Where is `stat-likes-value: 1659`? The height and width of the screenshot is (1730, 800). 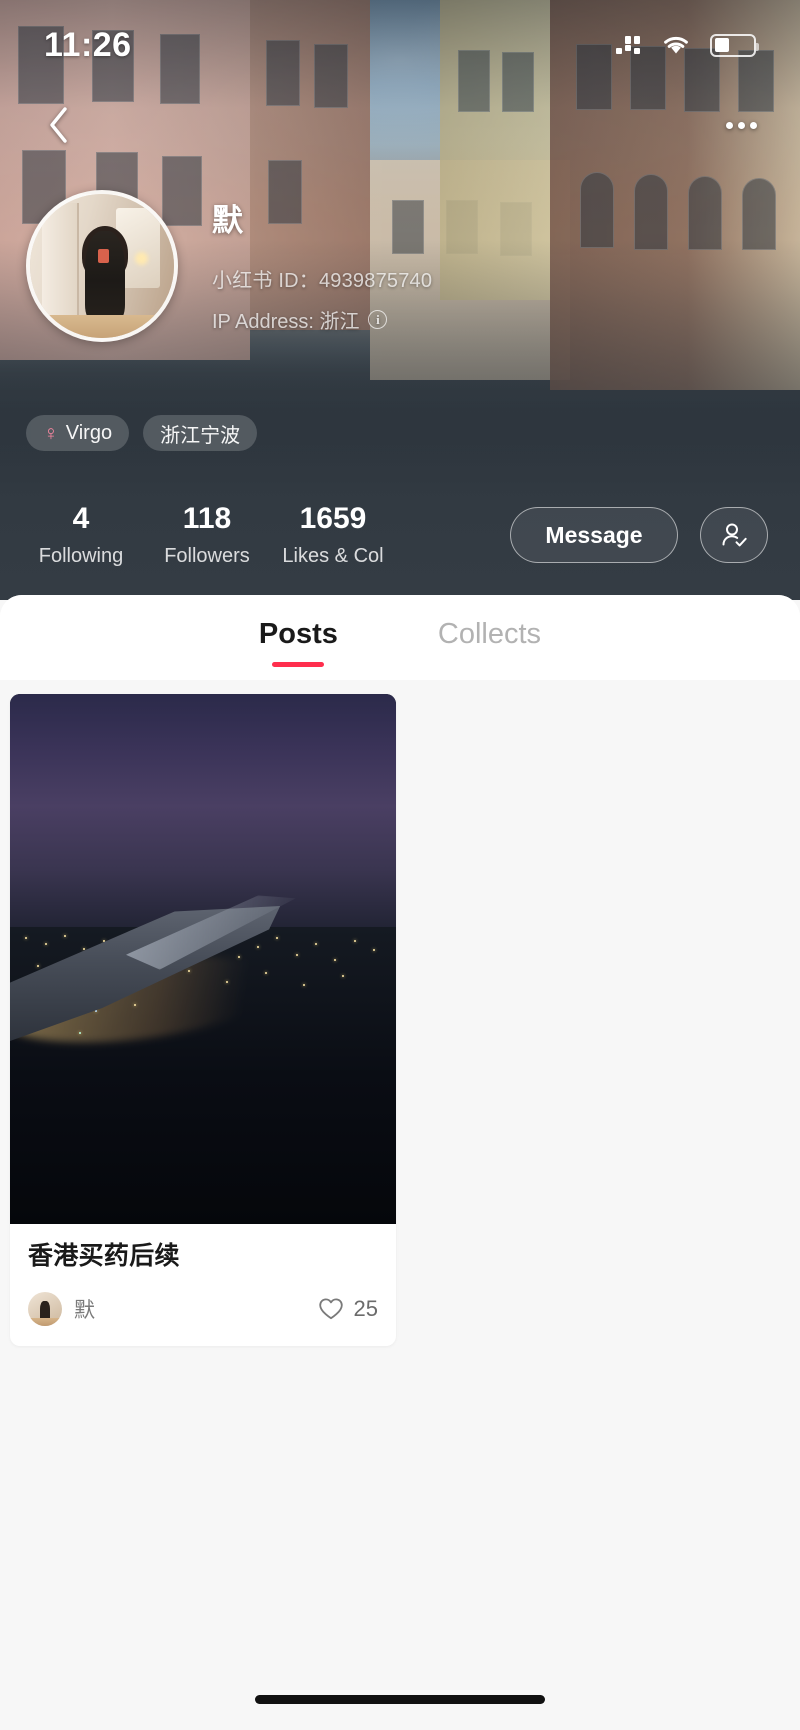 stat-likes-value: 1659 is located at coordinates (333, 519).